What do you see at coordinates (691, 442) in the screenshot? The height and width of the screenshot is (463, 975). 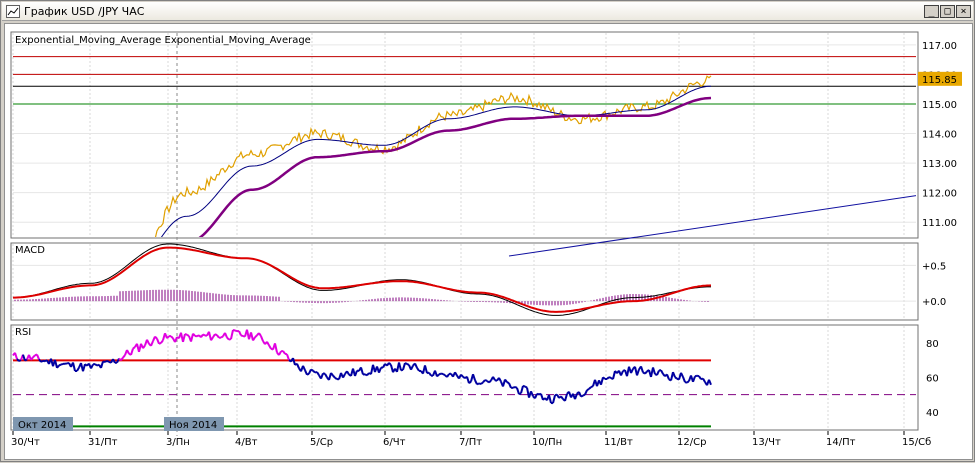 I see `time-axis-label: 12/Ср` at bounding box center [691, 442].